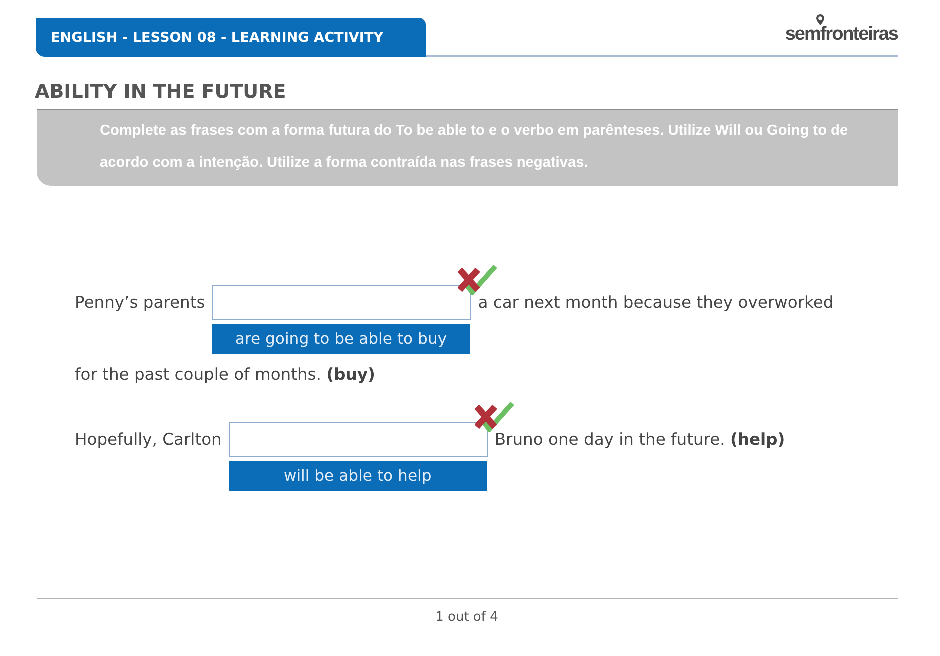 The image size is (940, 656). I want to click on lesson-banner: ENGLISH - LESSON 08 - LEARNING ACTIVITY, so click(231, 37).